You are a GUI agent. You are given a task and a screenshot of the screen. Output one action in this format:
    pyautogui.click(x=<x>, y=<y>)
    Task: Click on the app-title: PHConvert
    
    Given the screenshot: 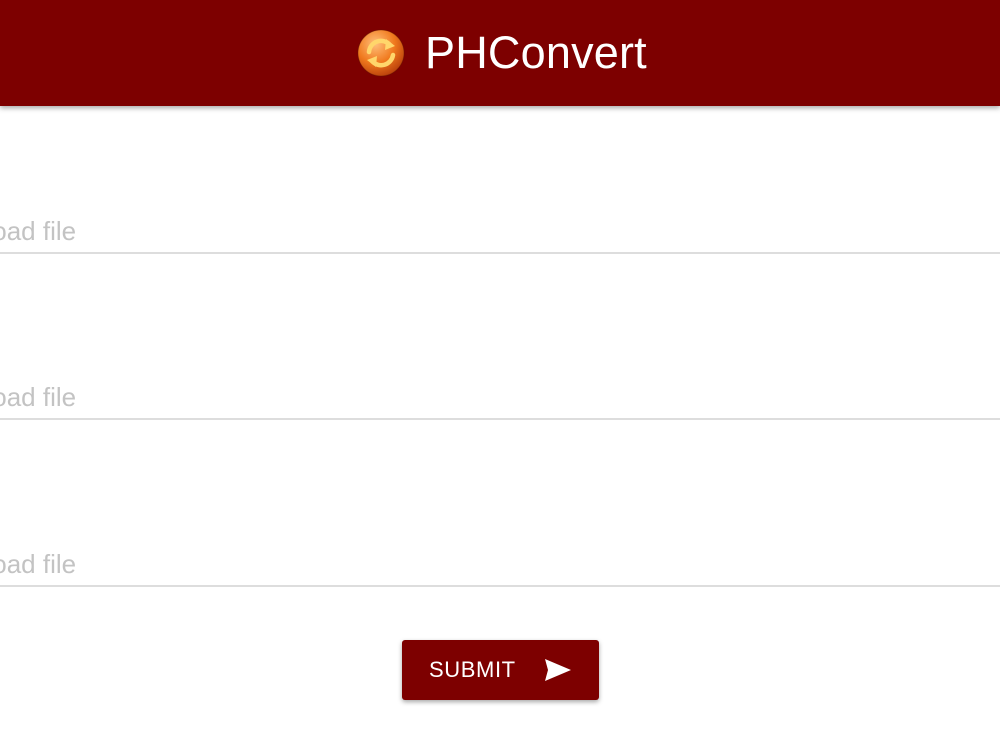 What is the action you would take?
    pyautogui.click(x=536, y=52)
    